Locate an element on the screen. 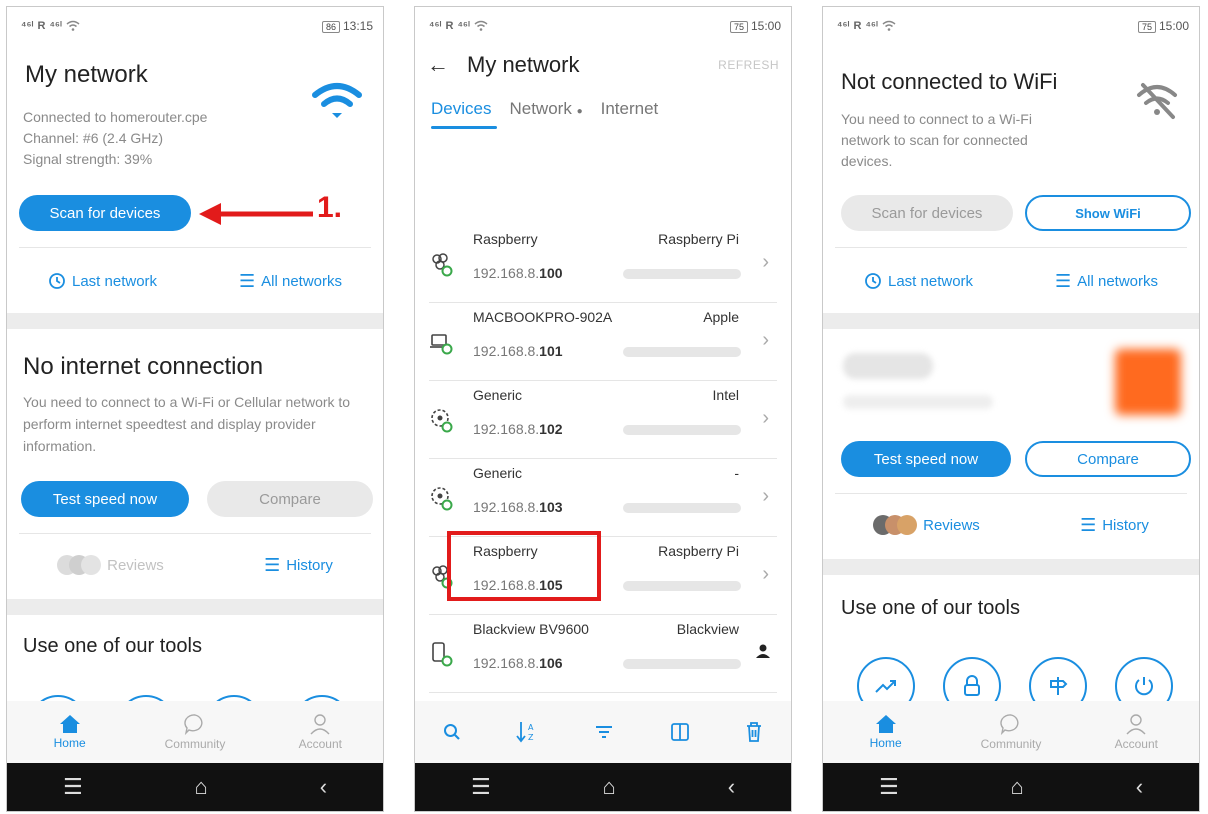 The width and height of the screenshot is (1208, 814). generic-device-icon is located at coordinates (442, 499).